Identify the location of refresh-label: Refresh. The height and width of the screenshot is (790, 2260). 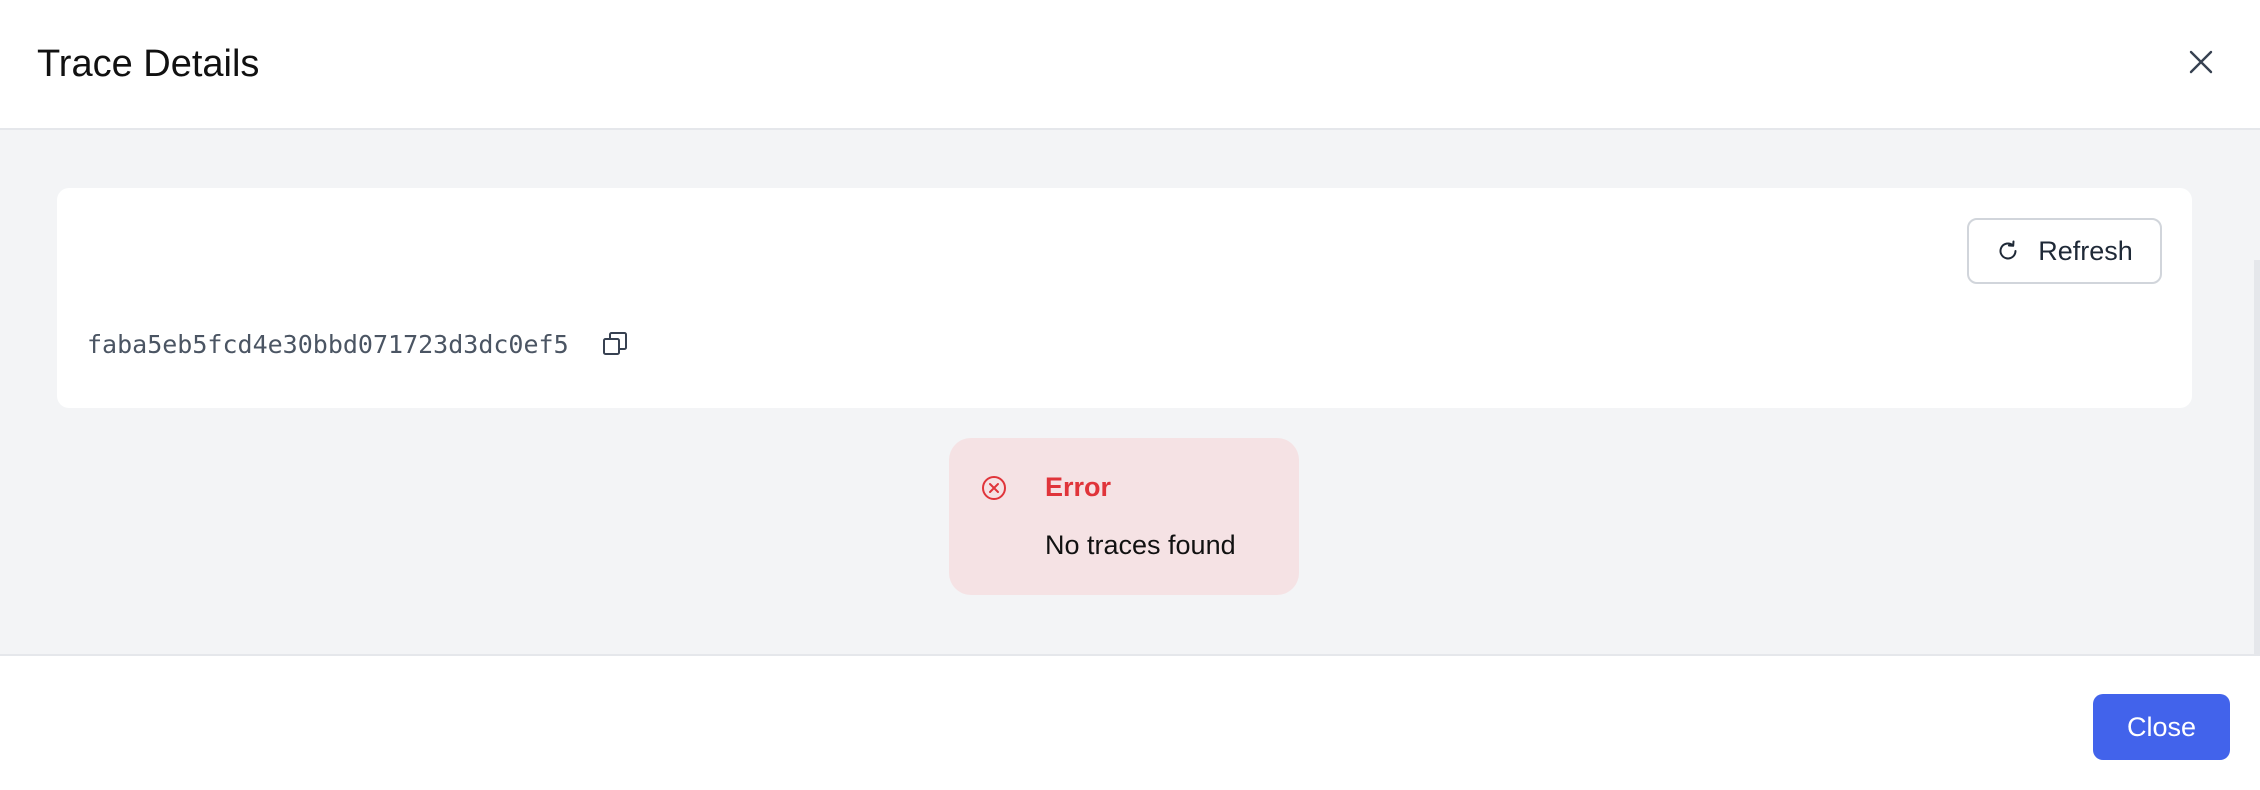
(2085, 250).